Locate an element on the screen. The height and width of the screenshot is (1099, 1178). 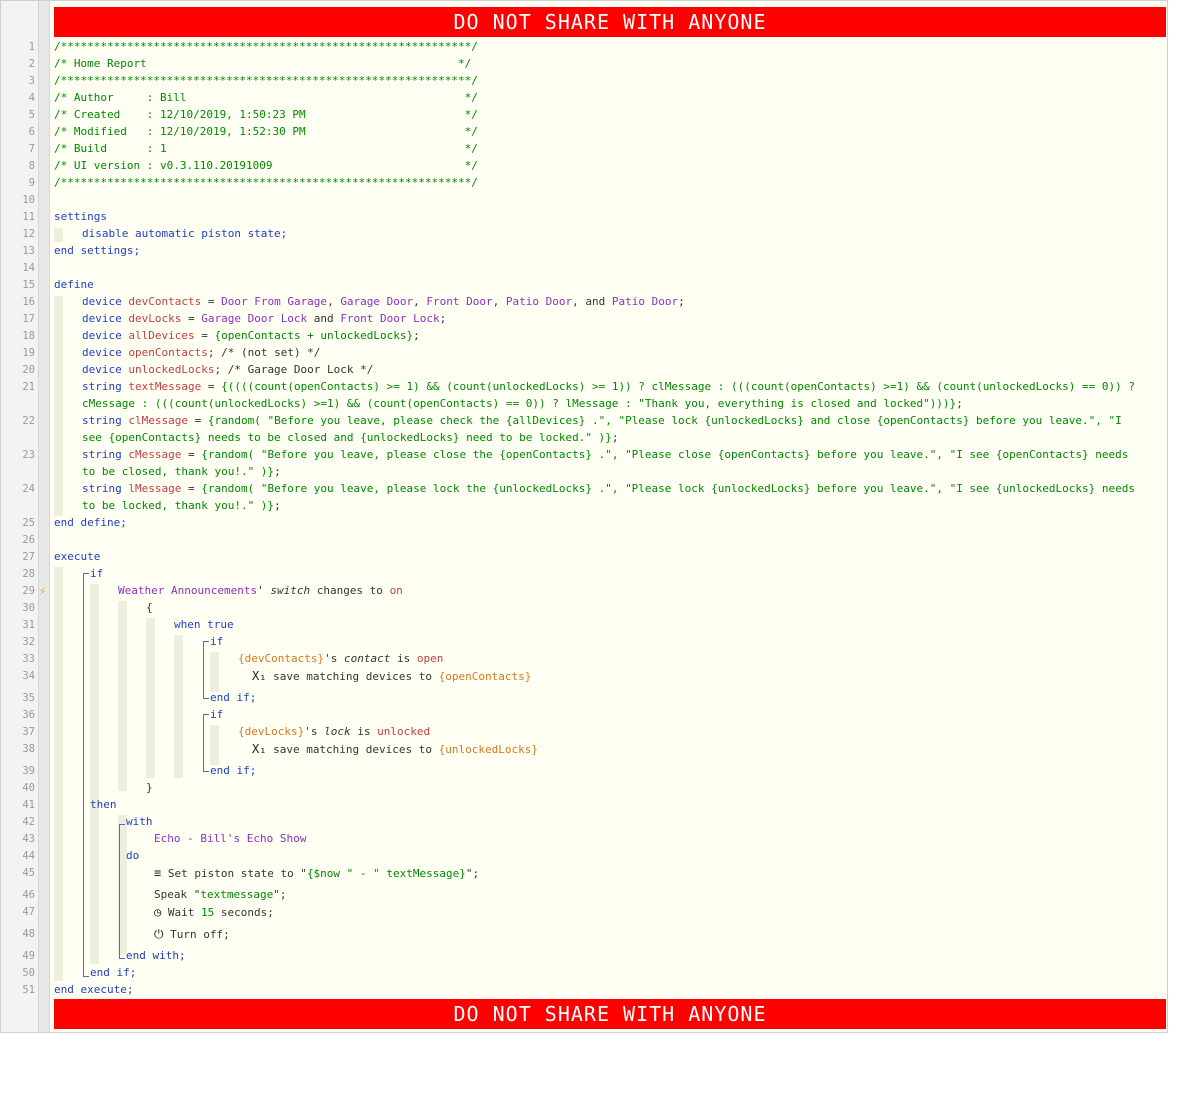
line-number: 28 is located at coordinates (28, 574).